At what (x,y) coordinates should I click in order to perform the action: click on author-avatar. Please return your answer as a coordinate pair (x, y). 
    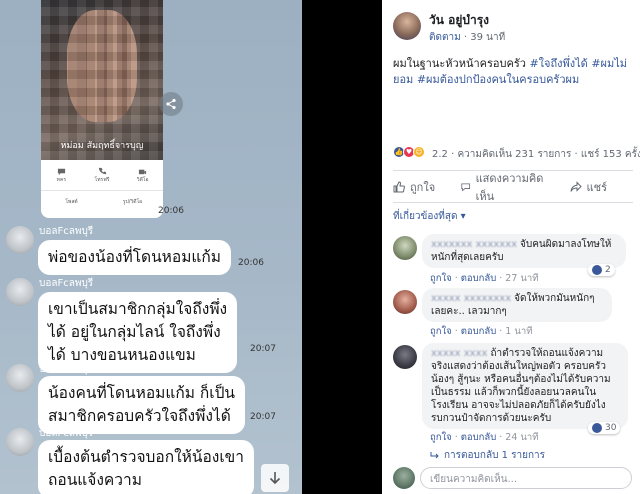
    Looking at the image, I should click on (407, 26).